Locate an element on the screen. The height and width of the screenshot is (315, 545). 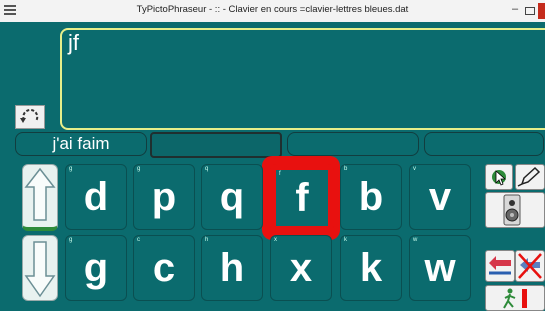
key-label: q is located at coordinates (232, 197).